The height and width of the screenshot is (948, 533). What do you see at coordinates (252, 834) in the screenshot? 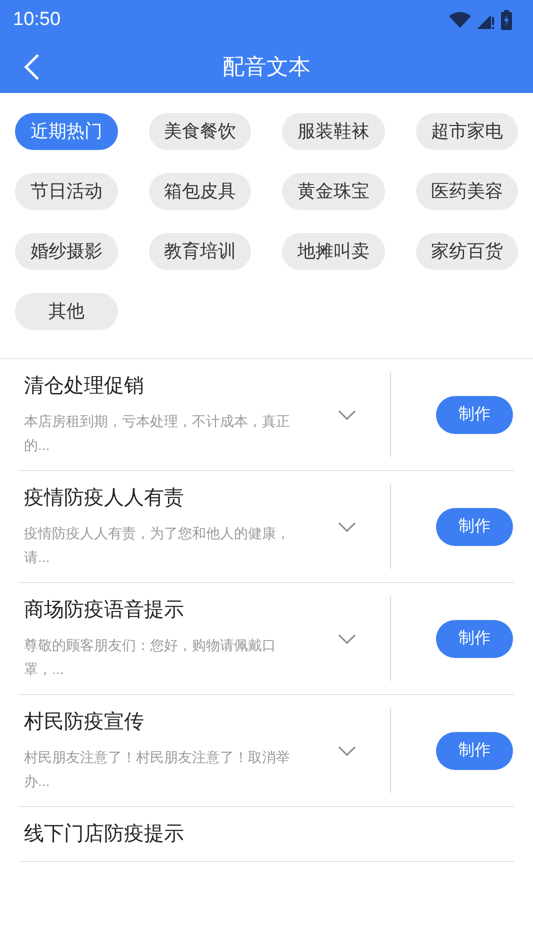
I see `script-title: 线下门店防疫提示` at bounding box center [252, 834].